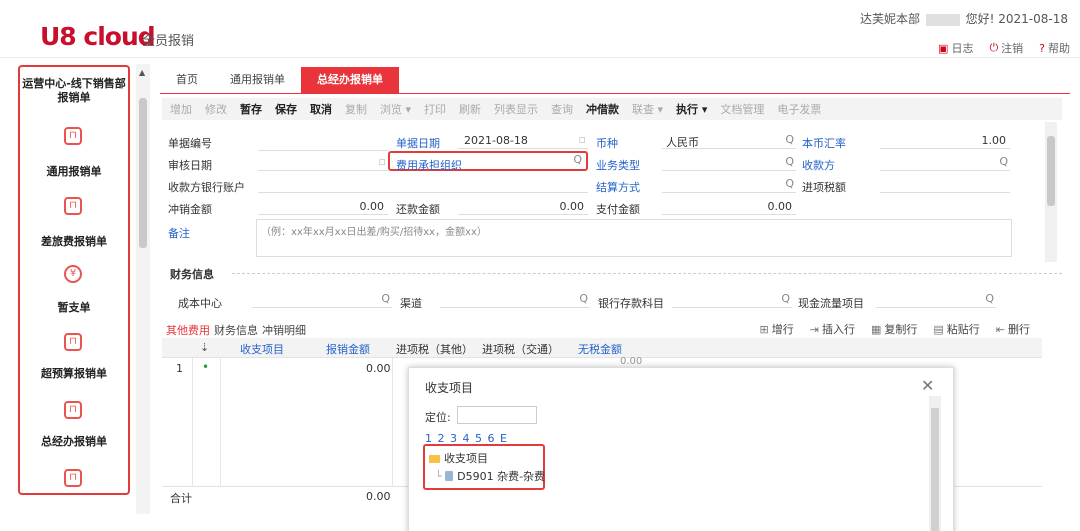  What do you see at coordinates (943, 48) in the screenshot?
I see `log-icon: ▣` at bounding box center [943, 48].